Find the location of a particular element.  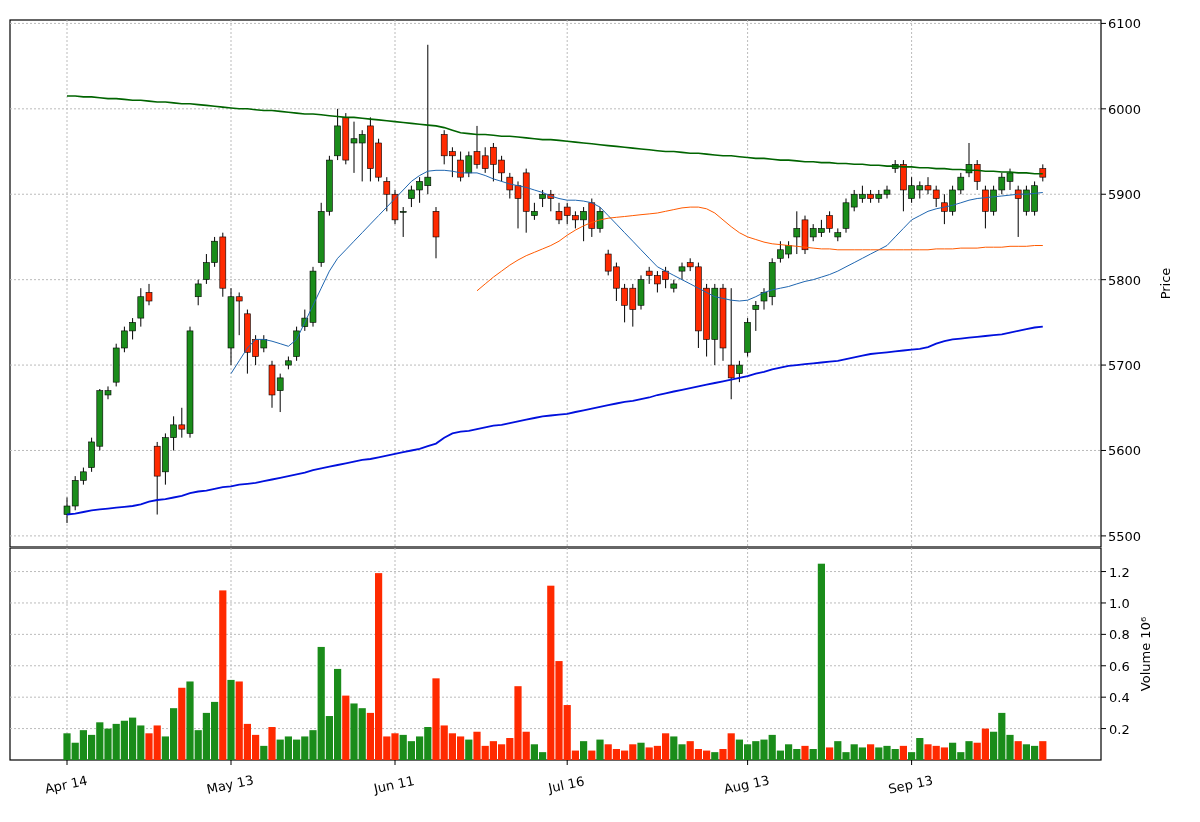

axis-label: 5700 is located at coordinates (1125, 366).